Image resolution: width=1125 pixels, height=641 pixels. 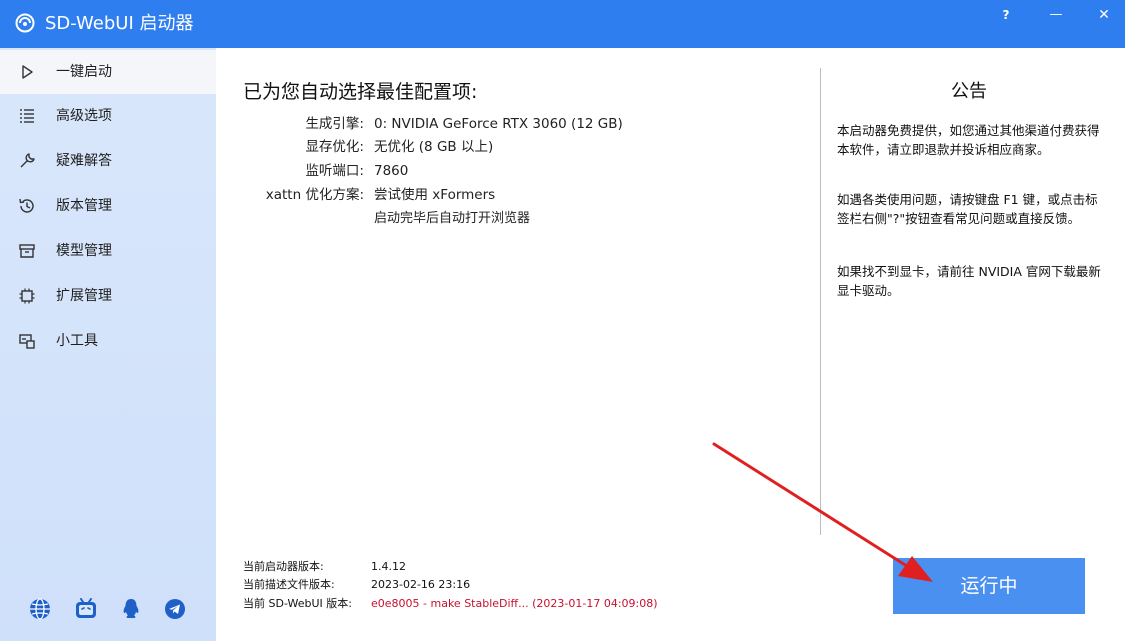 I want to click on bilibili-icon, so click(x=86, y=609).